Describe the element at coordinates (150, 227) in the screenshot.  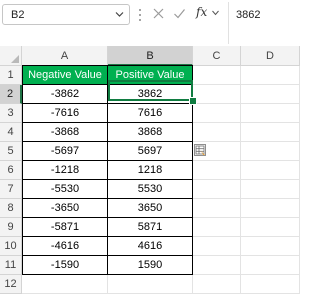
I see `positive-value-cell: 5871` at that location.